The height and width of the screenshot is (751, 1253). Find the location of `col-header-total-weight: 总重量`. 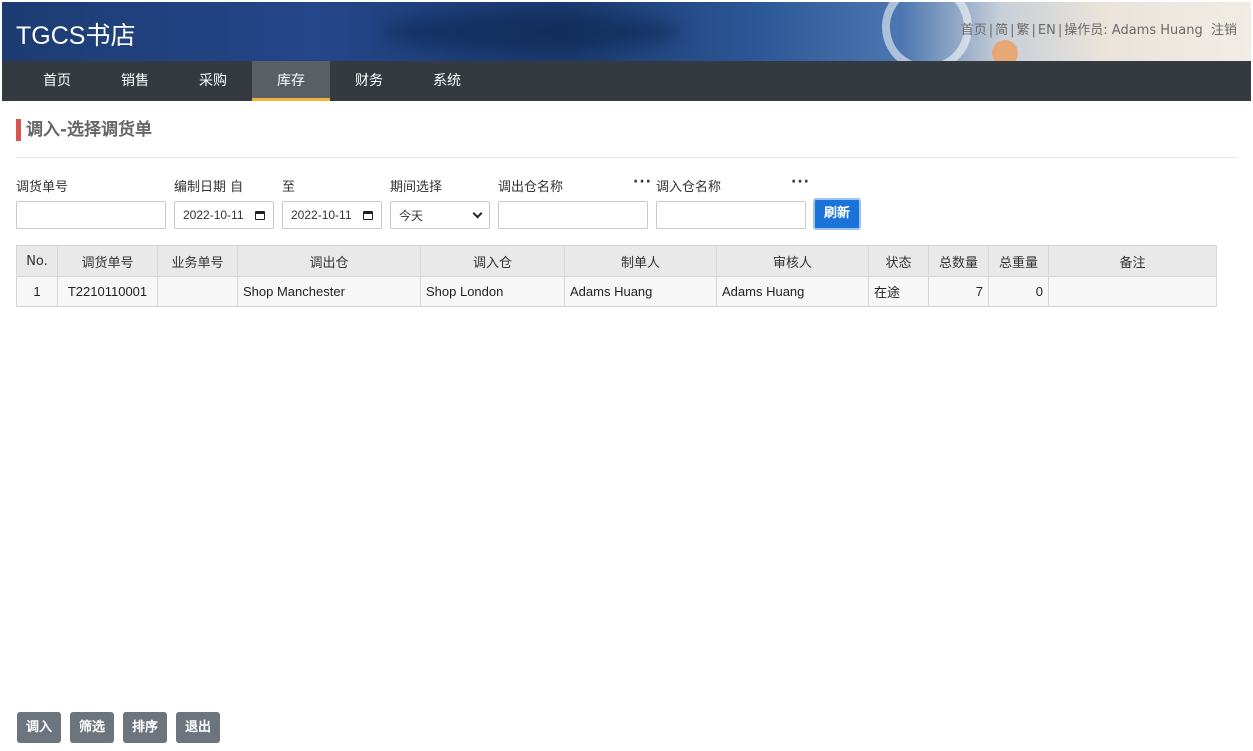

col-header-total-weight: 总重量 is located at coordinates (1018, 261).